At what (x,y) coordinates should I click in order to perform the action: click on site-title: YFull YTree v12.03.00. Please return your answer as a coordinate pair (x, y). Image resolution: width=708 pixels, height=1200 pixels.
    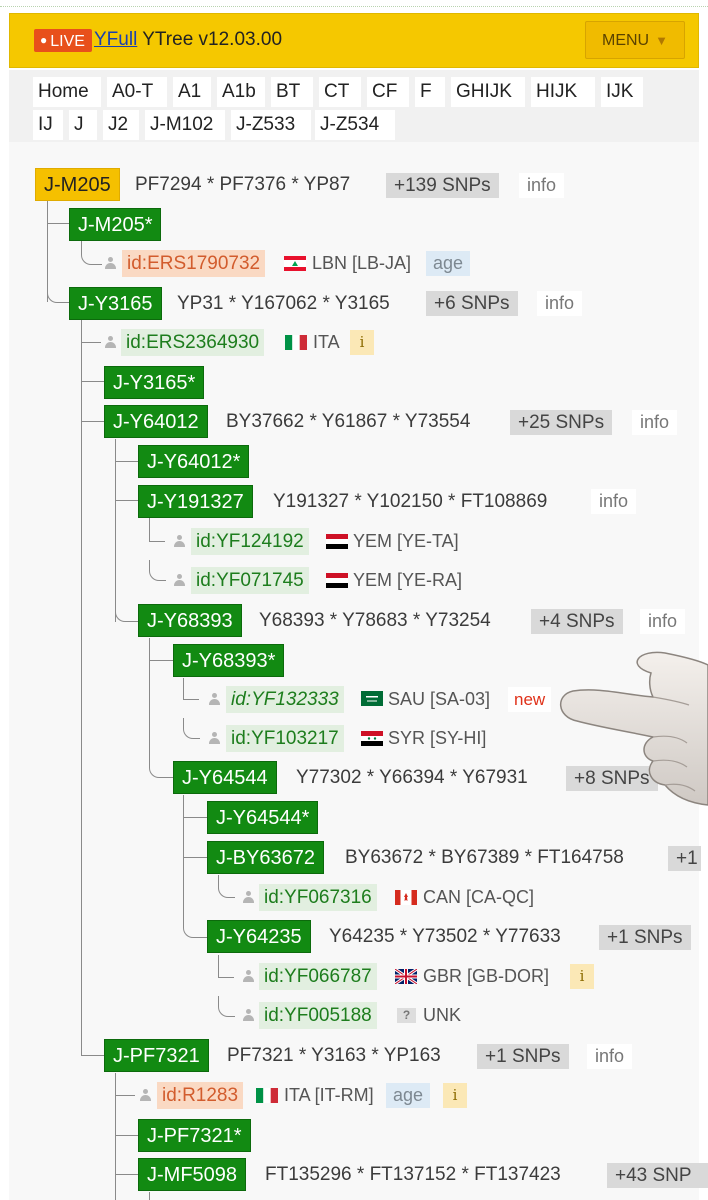
    Looking at the image, I should click on (188, 40).